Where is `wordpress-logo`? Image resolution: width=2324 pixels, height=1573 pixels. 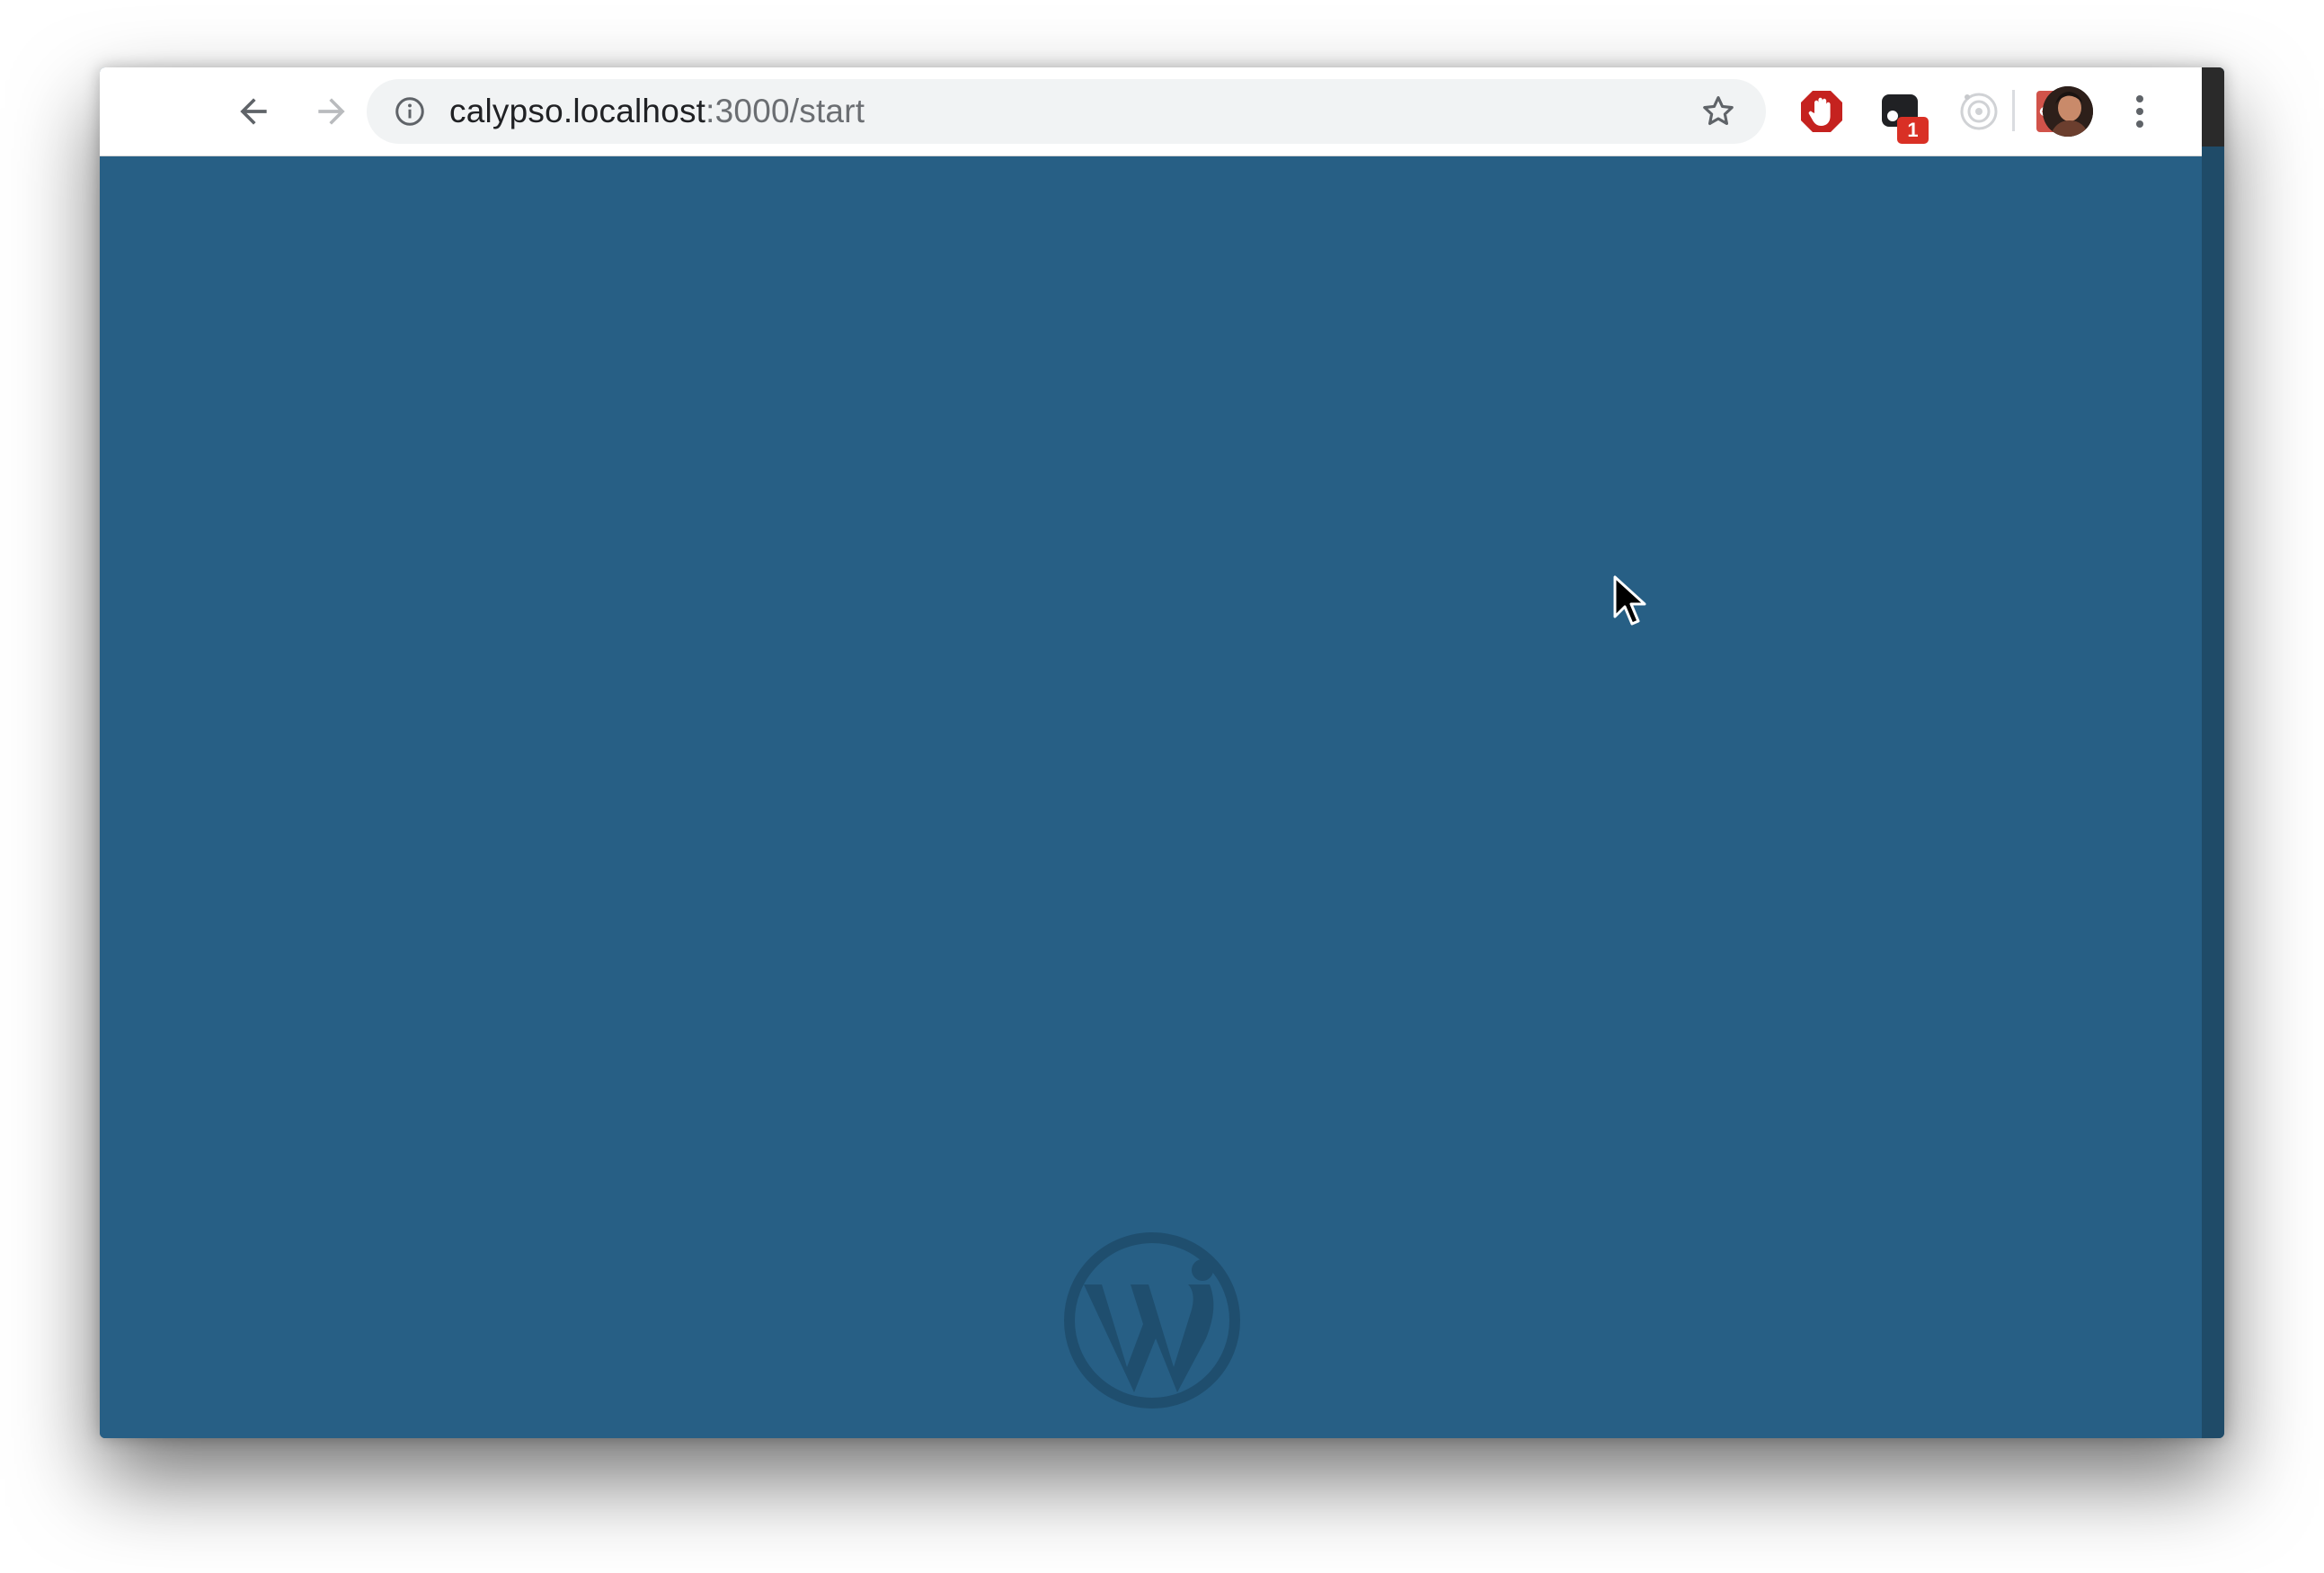
wordpress-logo is located at coordinates (1152, 1321).